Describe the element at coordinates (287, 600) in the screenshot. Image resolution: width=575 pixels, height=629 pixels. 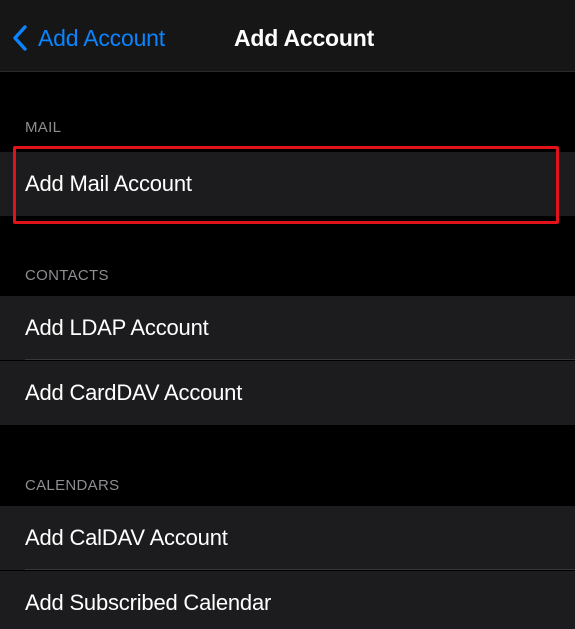
I see `add-subscribed-calendar-cell: Add Subscribed Calendar` at that location.